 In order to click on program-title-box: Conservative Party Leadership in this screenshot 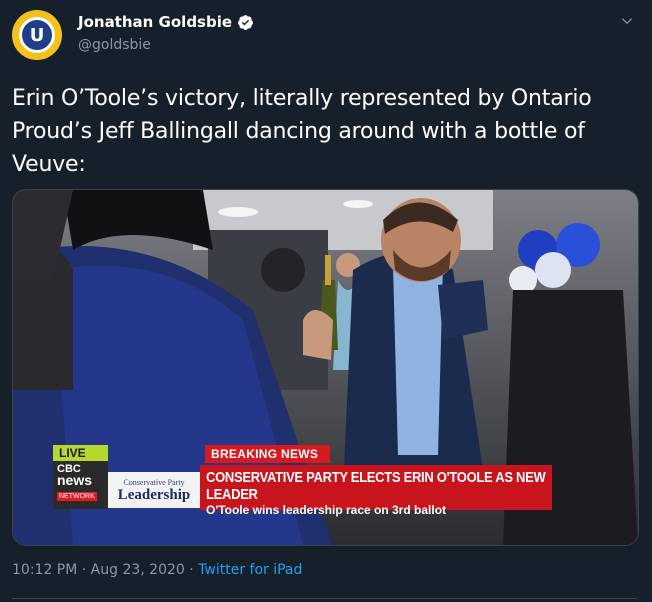, I will do `click(154, 490)`.